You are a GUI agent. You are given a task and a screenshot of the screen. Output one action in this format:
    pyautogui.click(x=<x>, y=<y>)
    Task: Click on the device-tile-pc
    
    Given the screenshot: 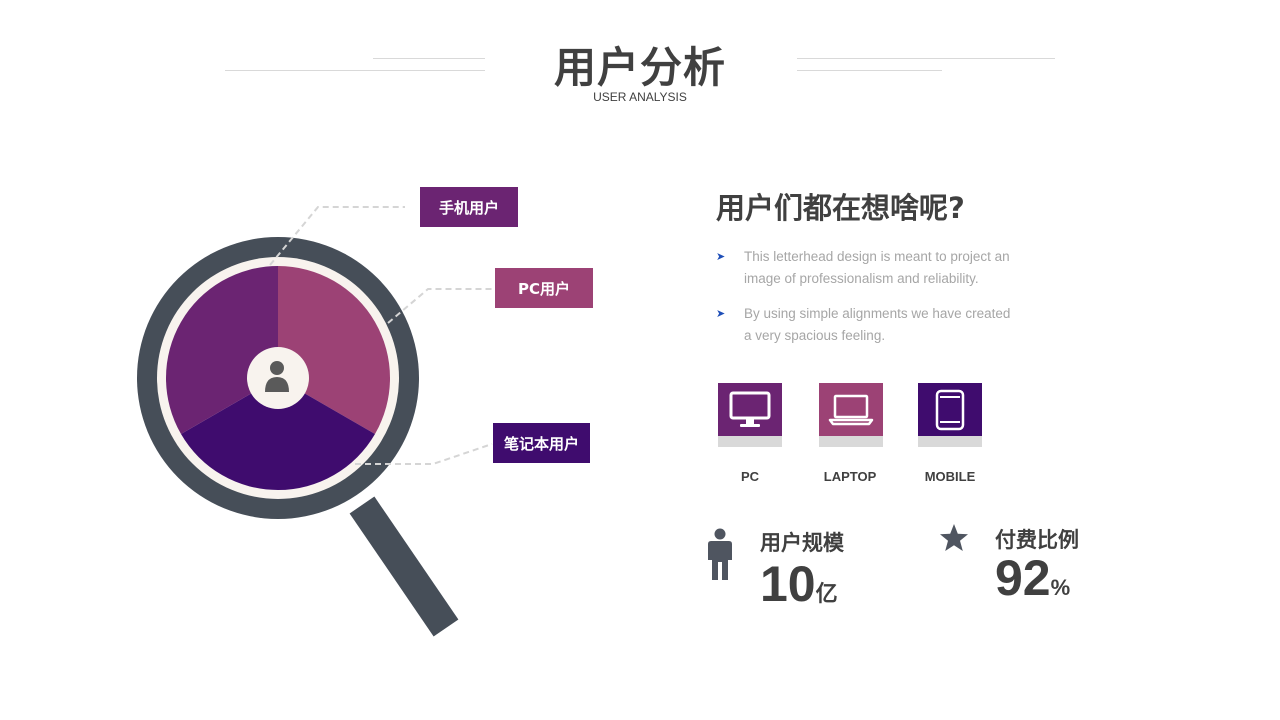 What is the action you would take?
    pyautogui.click(x=750, y=415)
    